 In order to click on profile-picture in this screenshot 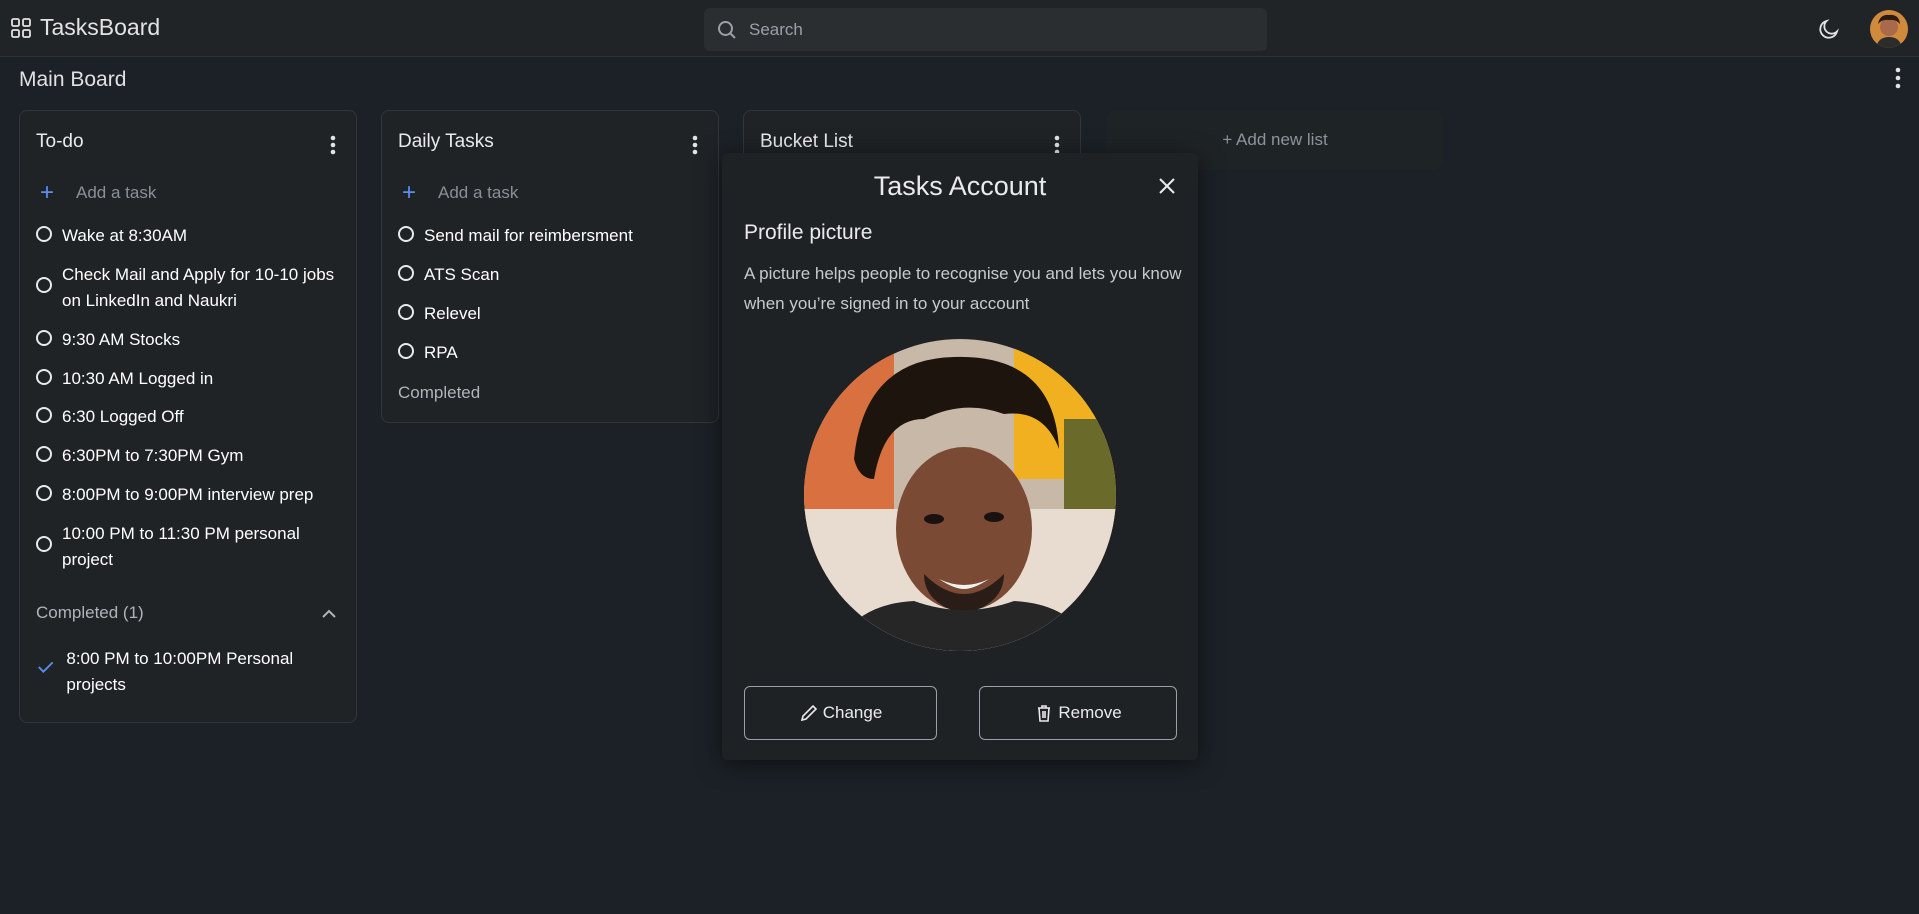, I will do `click(960, 495)`.